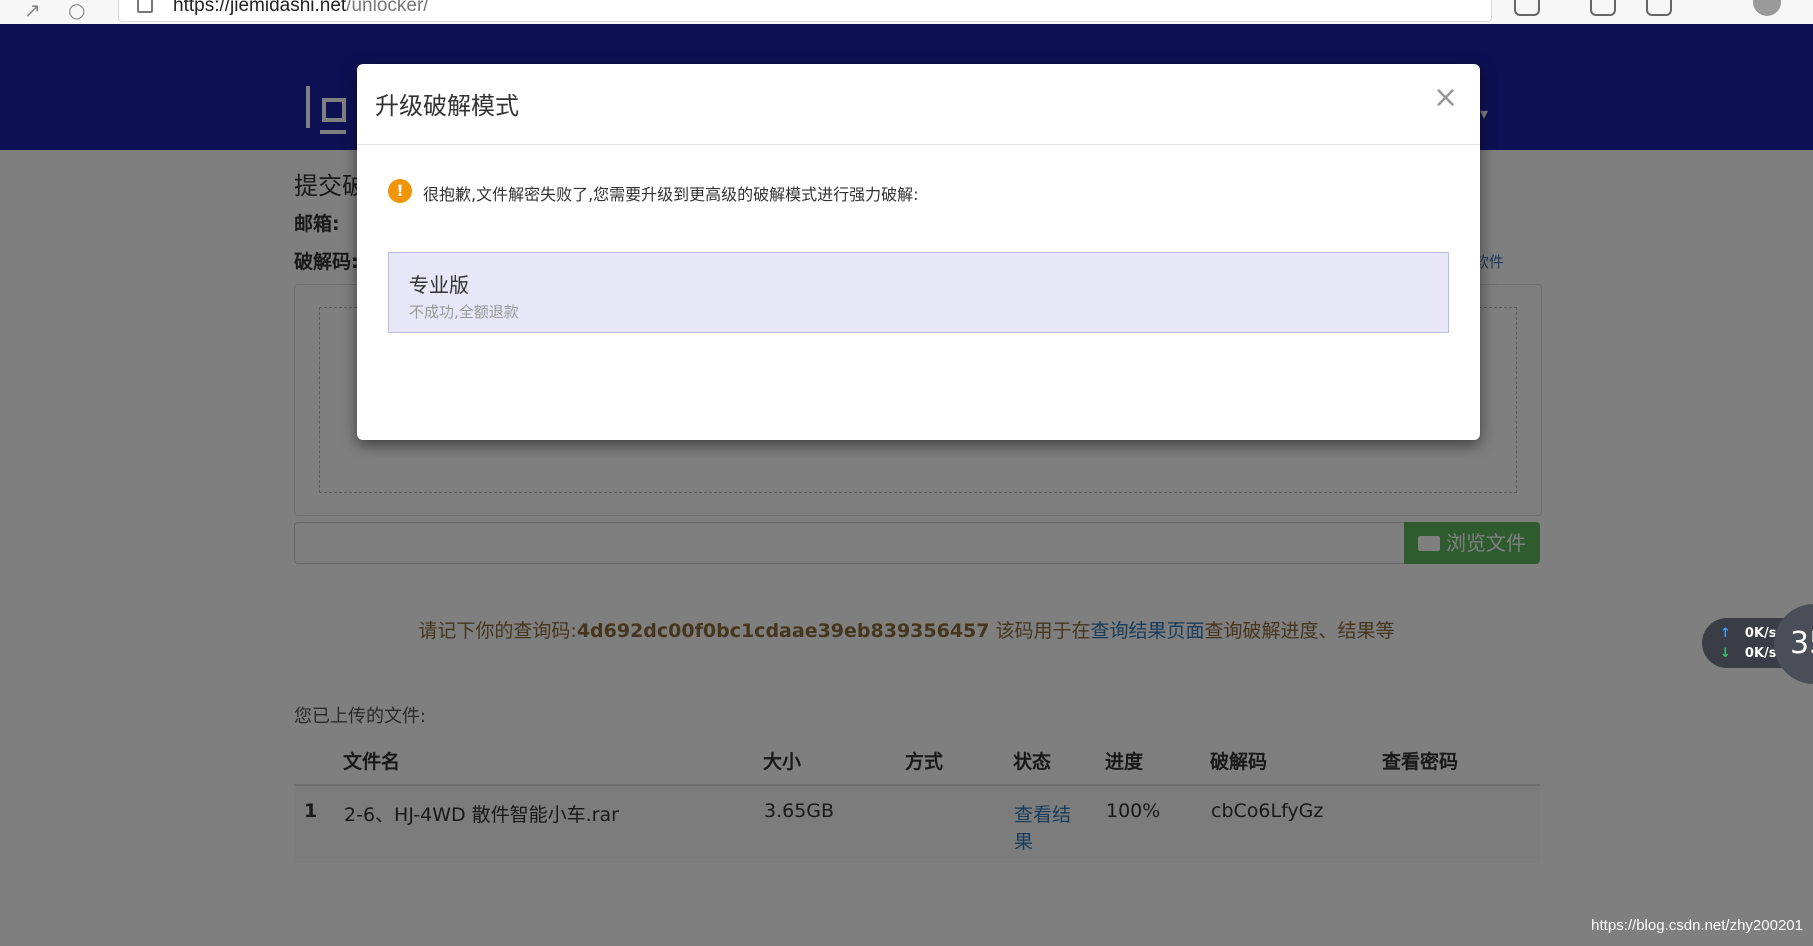  I want to click on browser-toolbar: ↗ ○ https://jiemidashi.net/unlocker/, so click(906, 12).